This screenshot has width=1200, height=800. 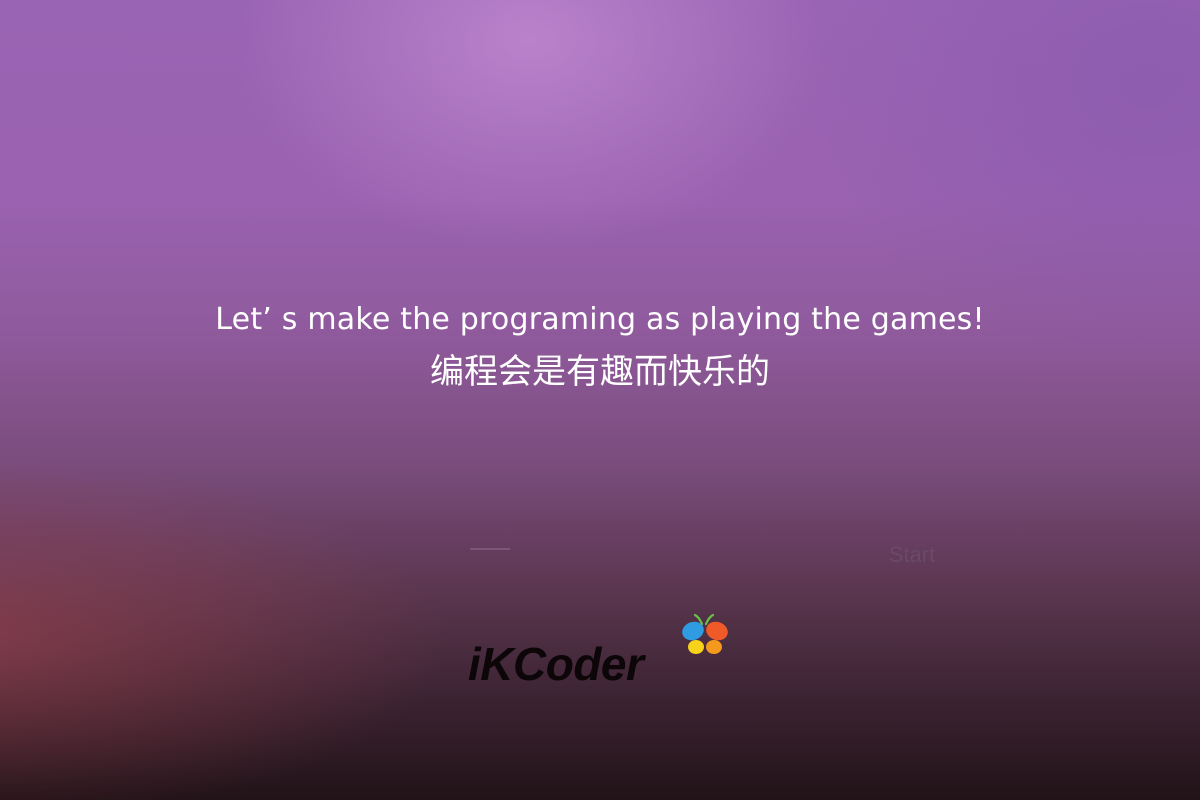 I want to click on logo-text: iKCoder, so click(x=556, y=664).